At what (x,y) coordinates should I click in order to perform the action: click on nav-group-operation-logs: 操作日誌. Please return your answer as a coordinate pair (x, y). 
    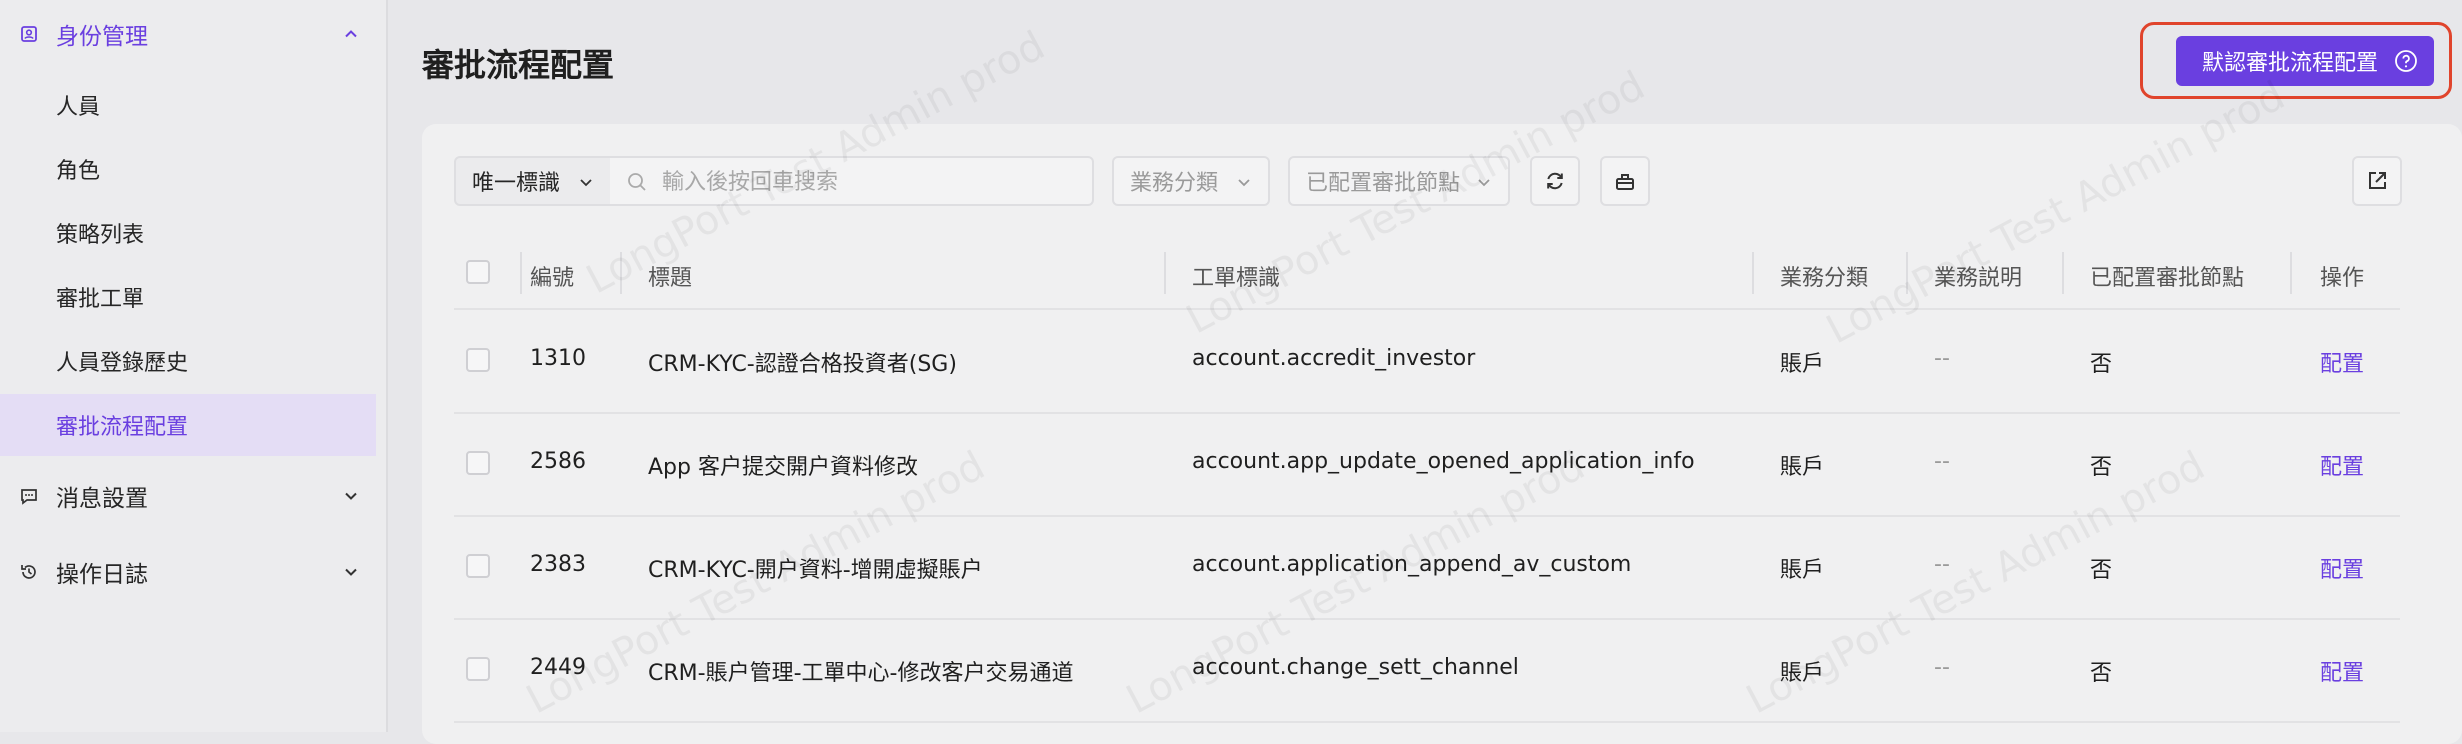
    Looking at the image, I should click on (193, 572).